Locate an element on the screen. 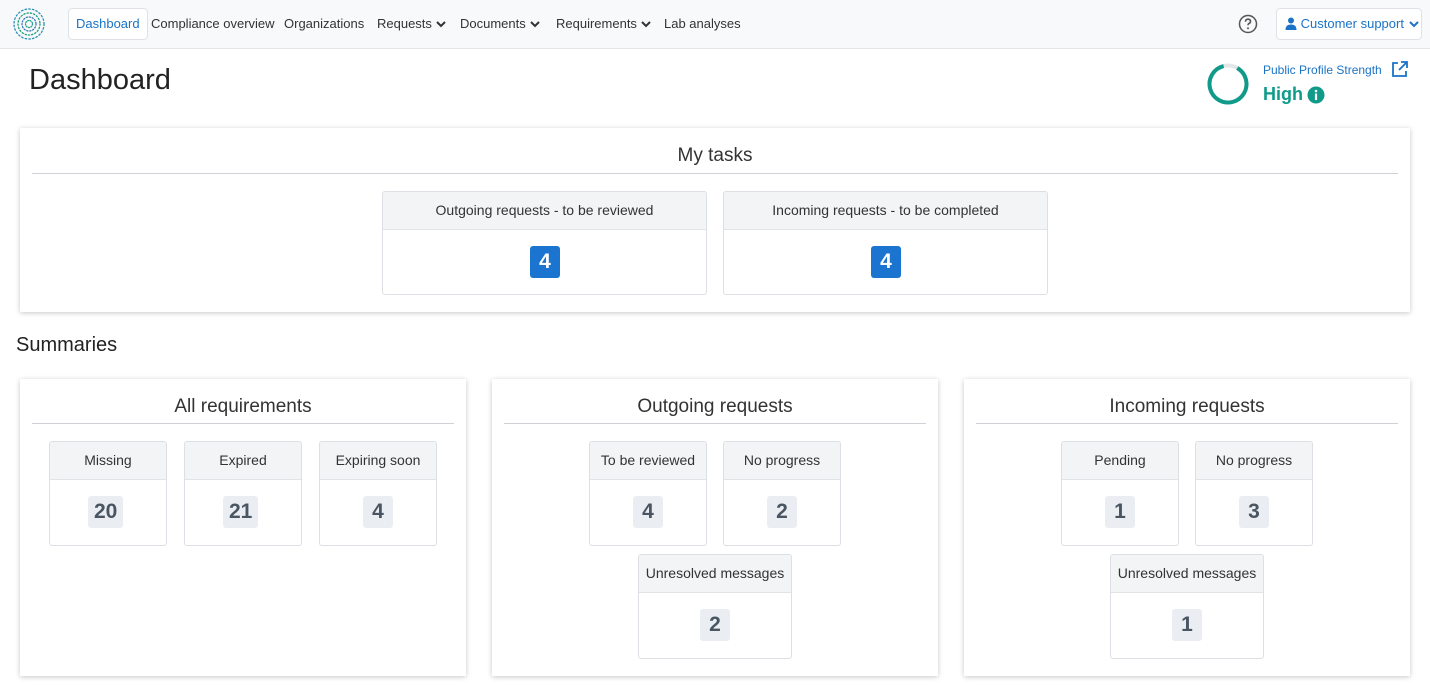 This screenshot has width=1430, height=685. tile-label: Outgoing requests - to be reviewed is located at coordinates (544, 211).